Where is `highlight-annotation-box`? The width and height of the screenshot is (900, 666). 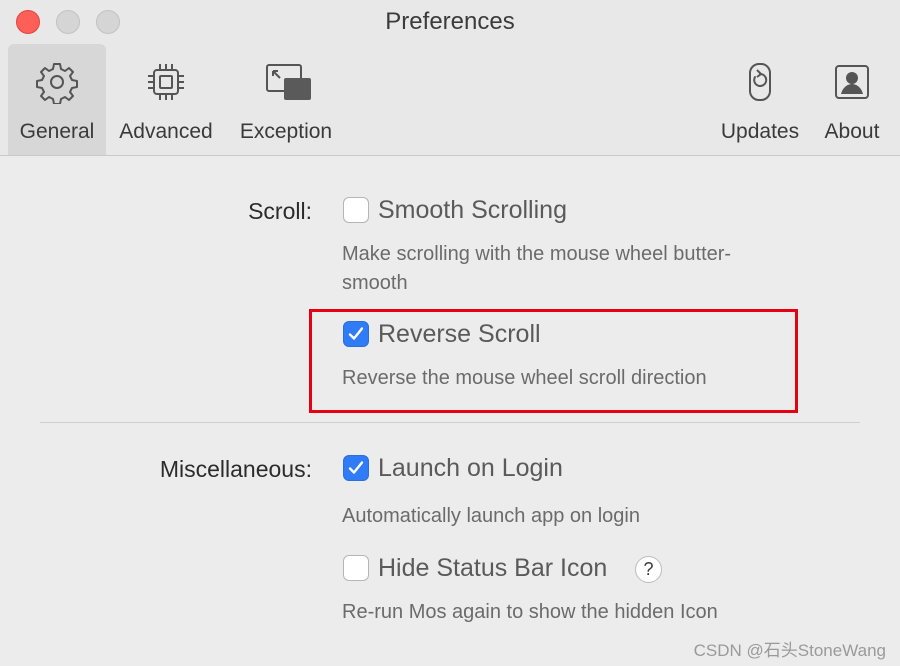 highlight-annotation-box is located at coordinates (553, 361).